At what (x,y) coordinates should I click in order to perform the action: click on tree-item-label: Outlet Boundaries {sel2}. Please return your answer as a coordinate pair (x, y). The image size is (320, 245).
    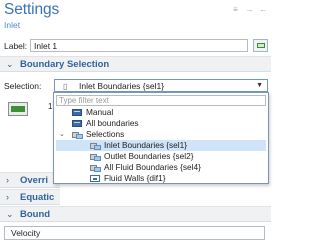
    Looking at the image, I should click on (149, 156).